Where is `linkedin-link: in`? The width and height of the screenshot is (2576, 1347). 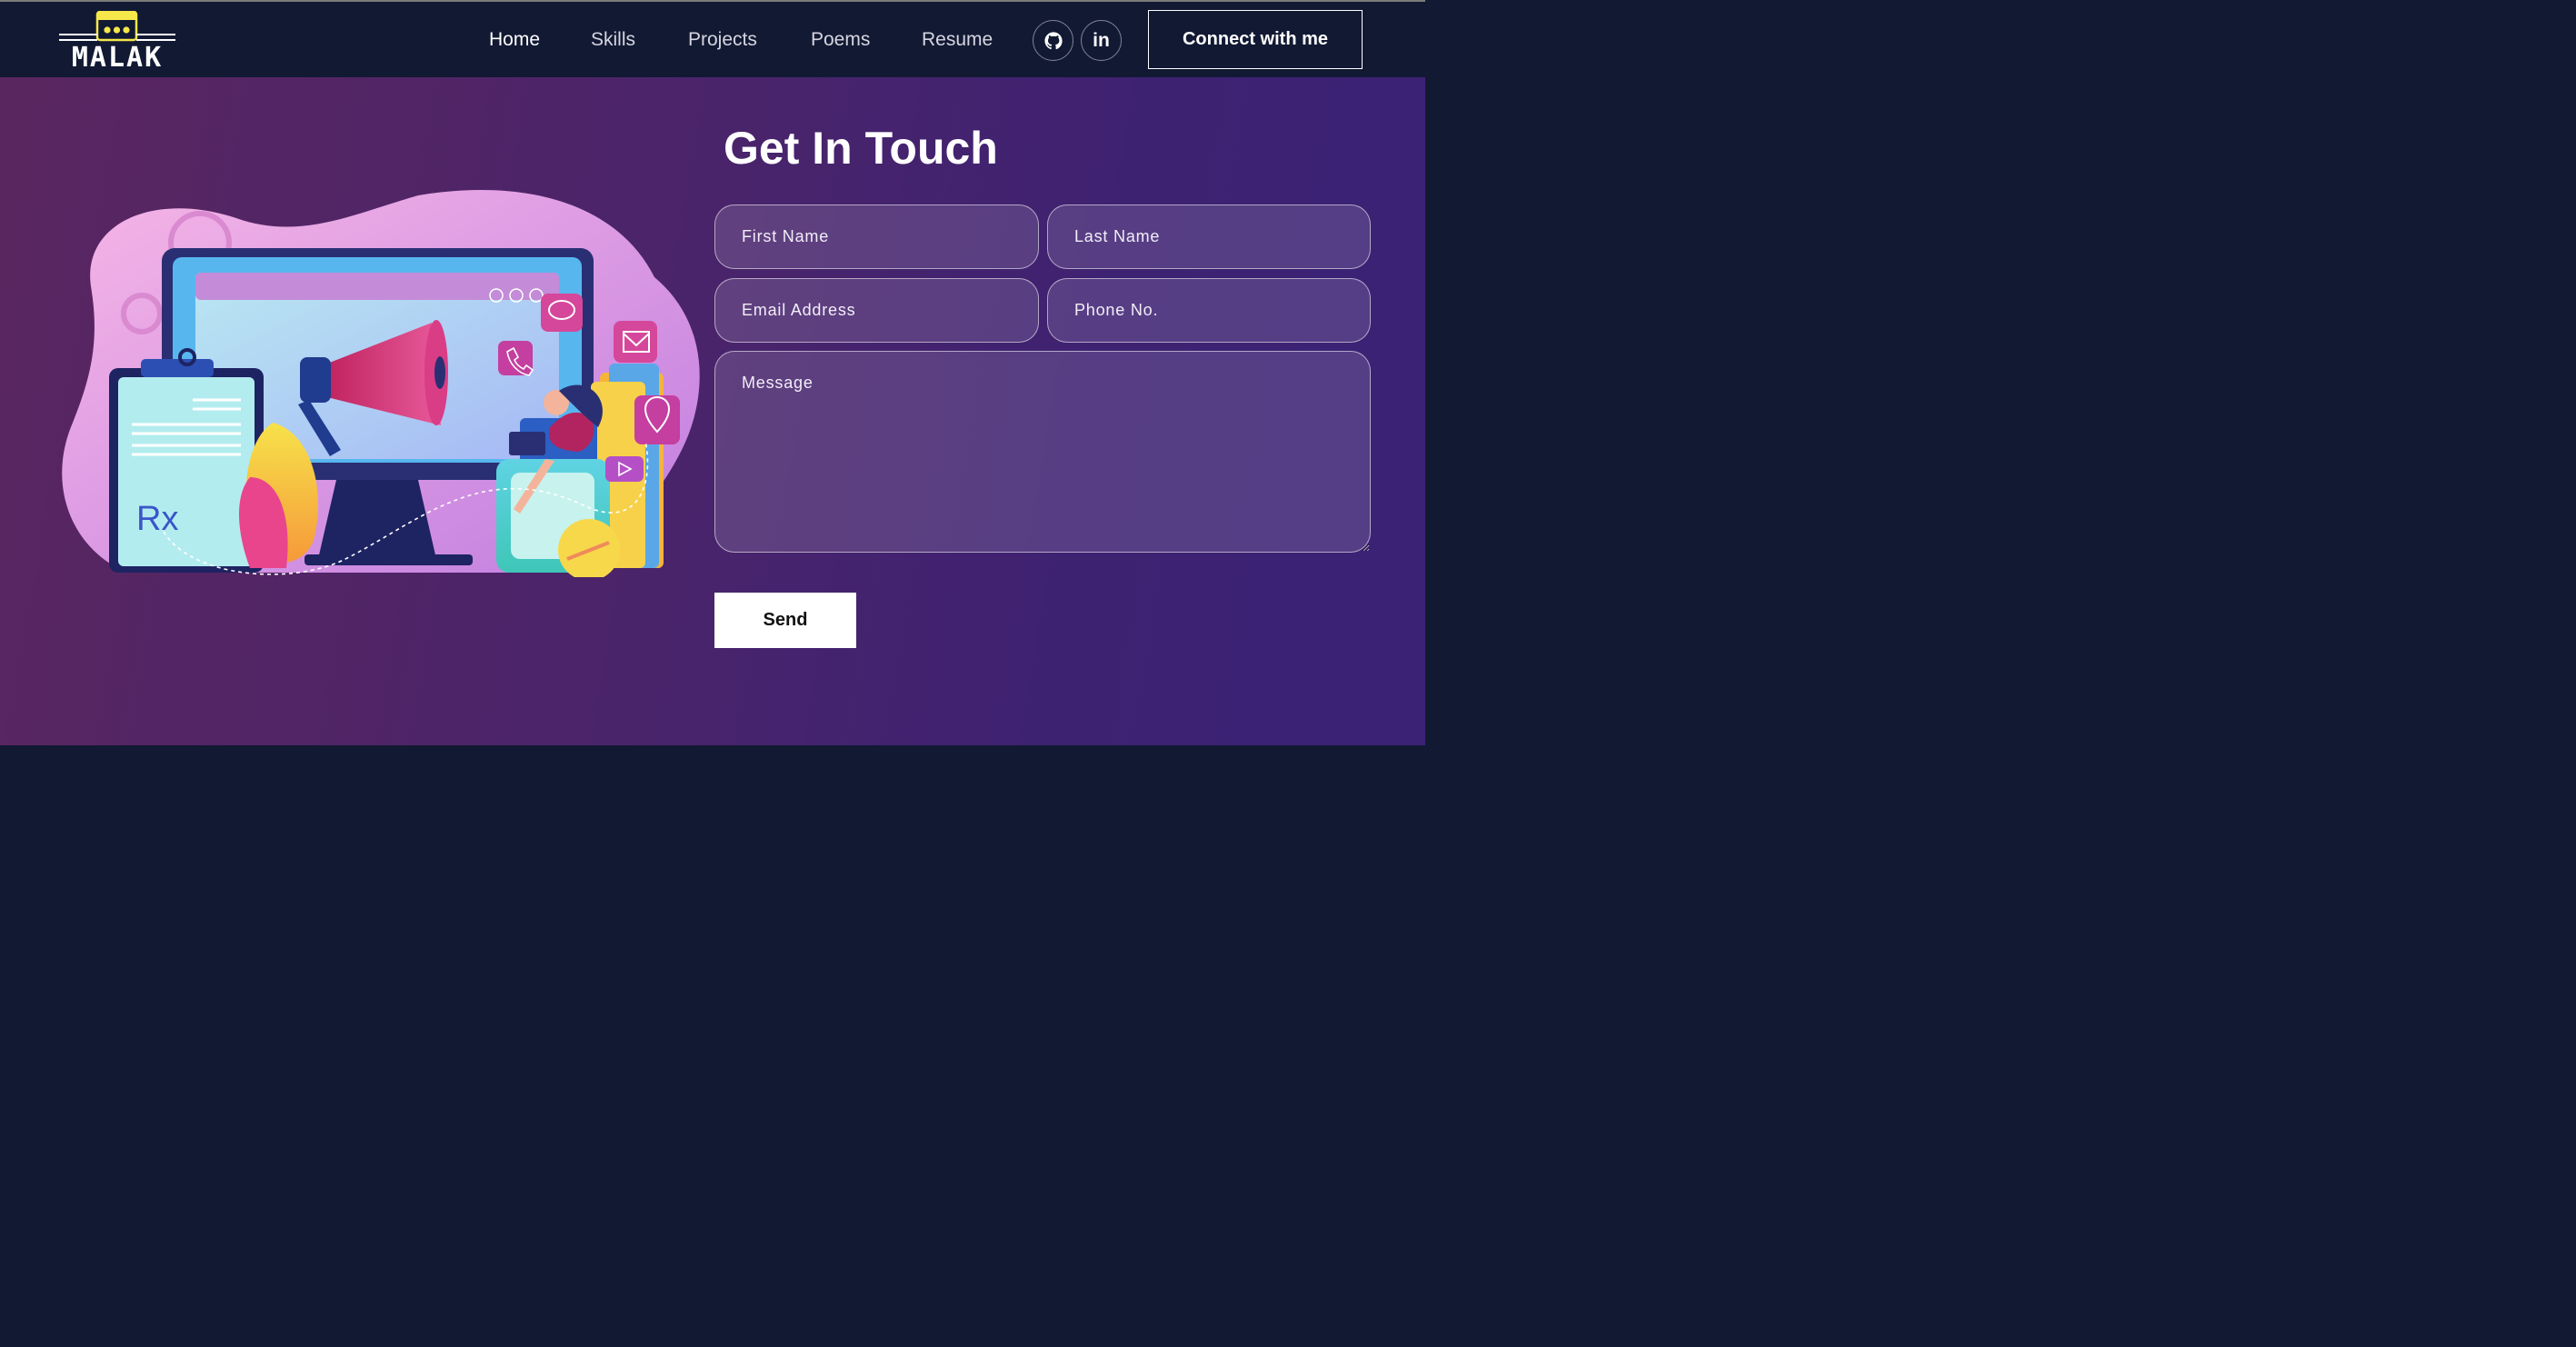
linkedin-link: in is located at coordinates (1101, 40).